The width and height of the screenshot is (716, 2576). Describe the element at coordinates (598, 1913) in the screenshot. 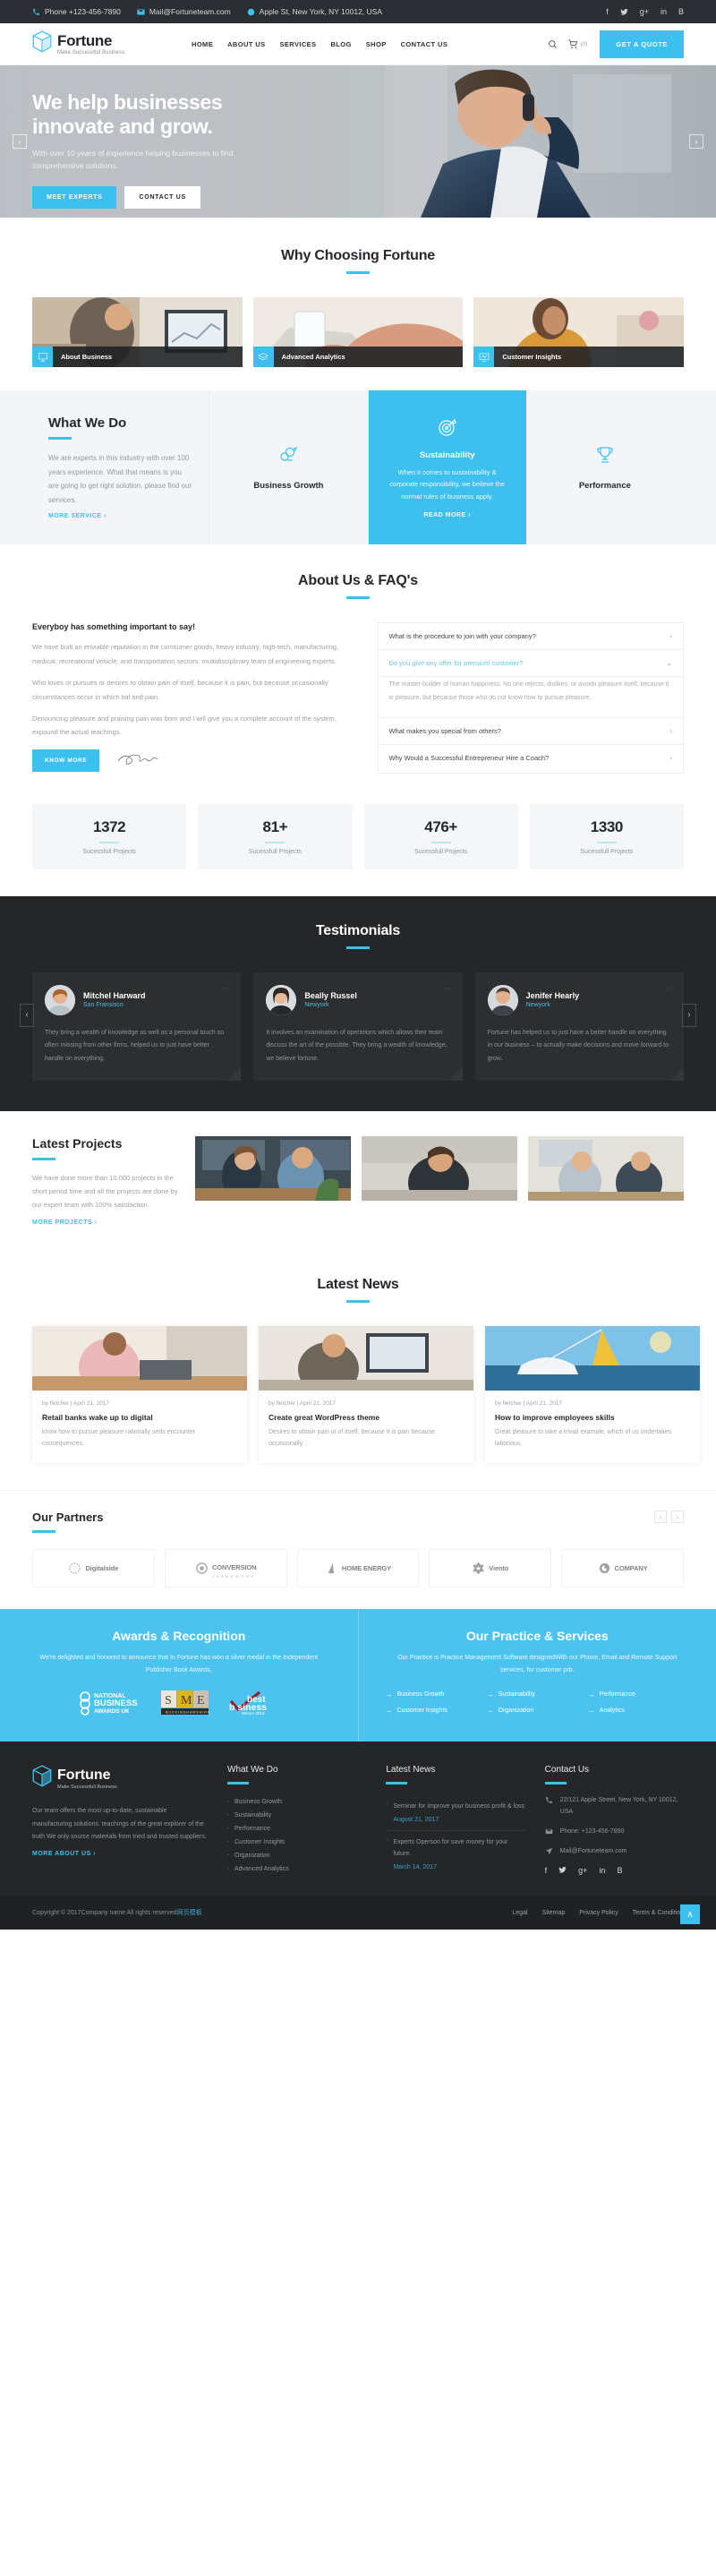

I see `footer-link-privacy-policy: Privacy Policy` at that location.